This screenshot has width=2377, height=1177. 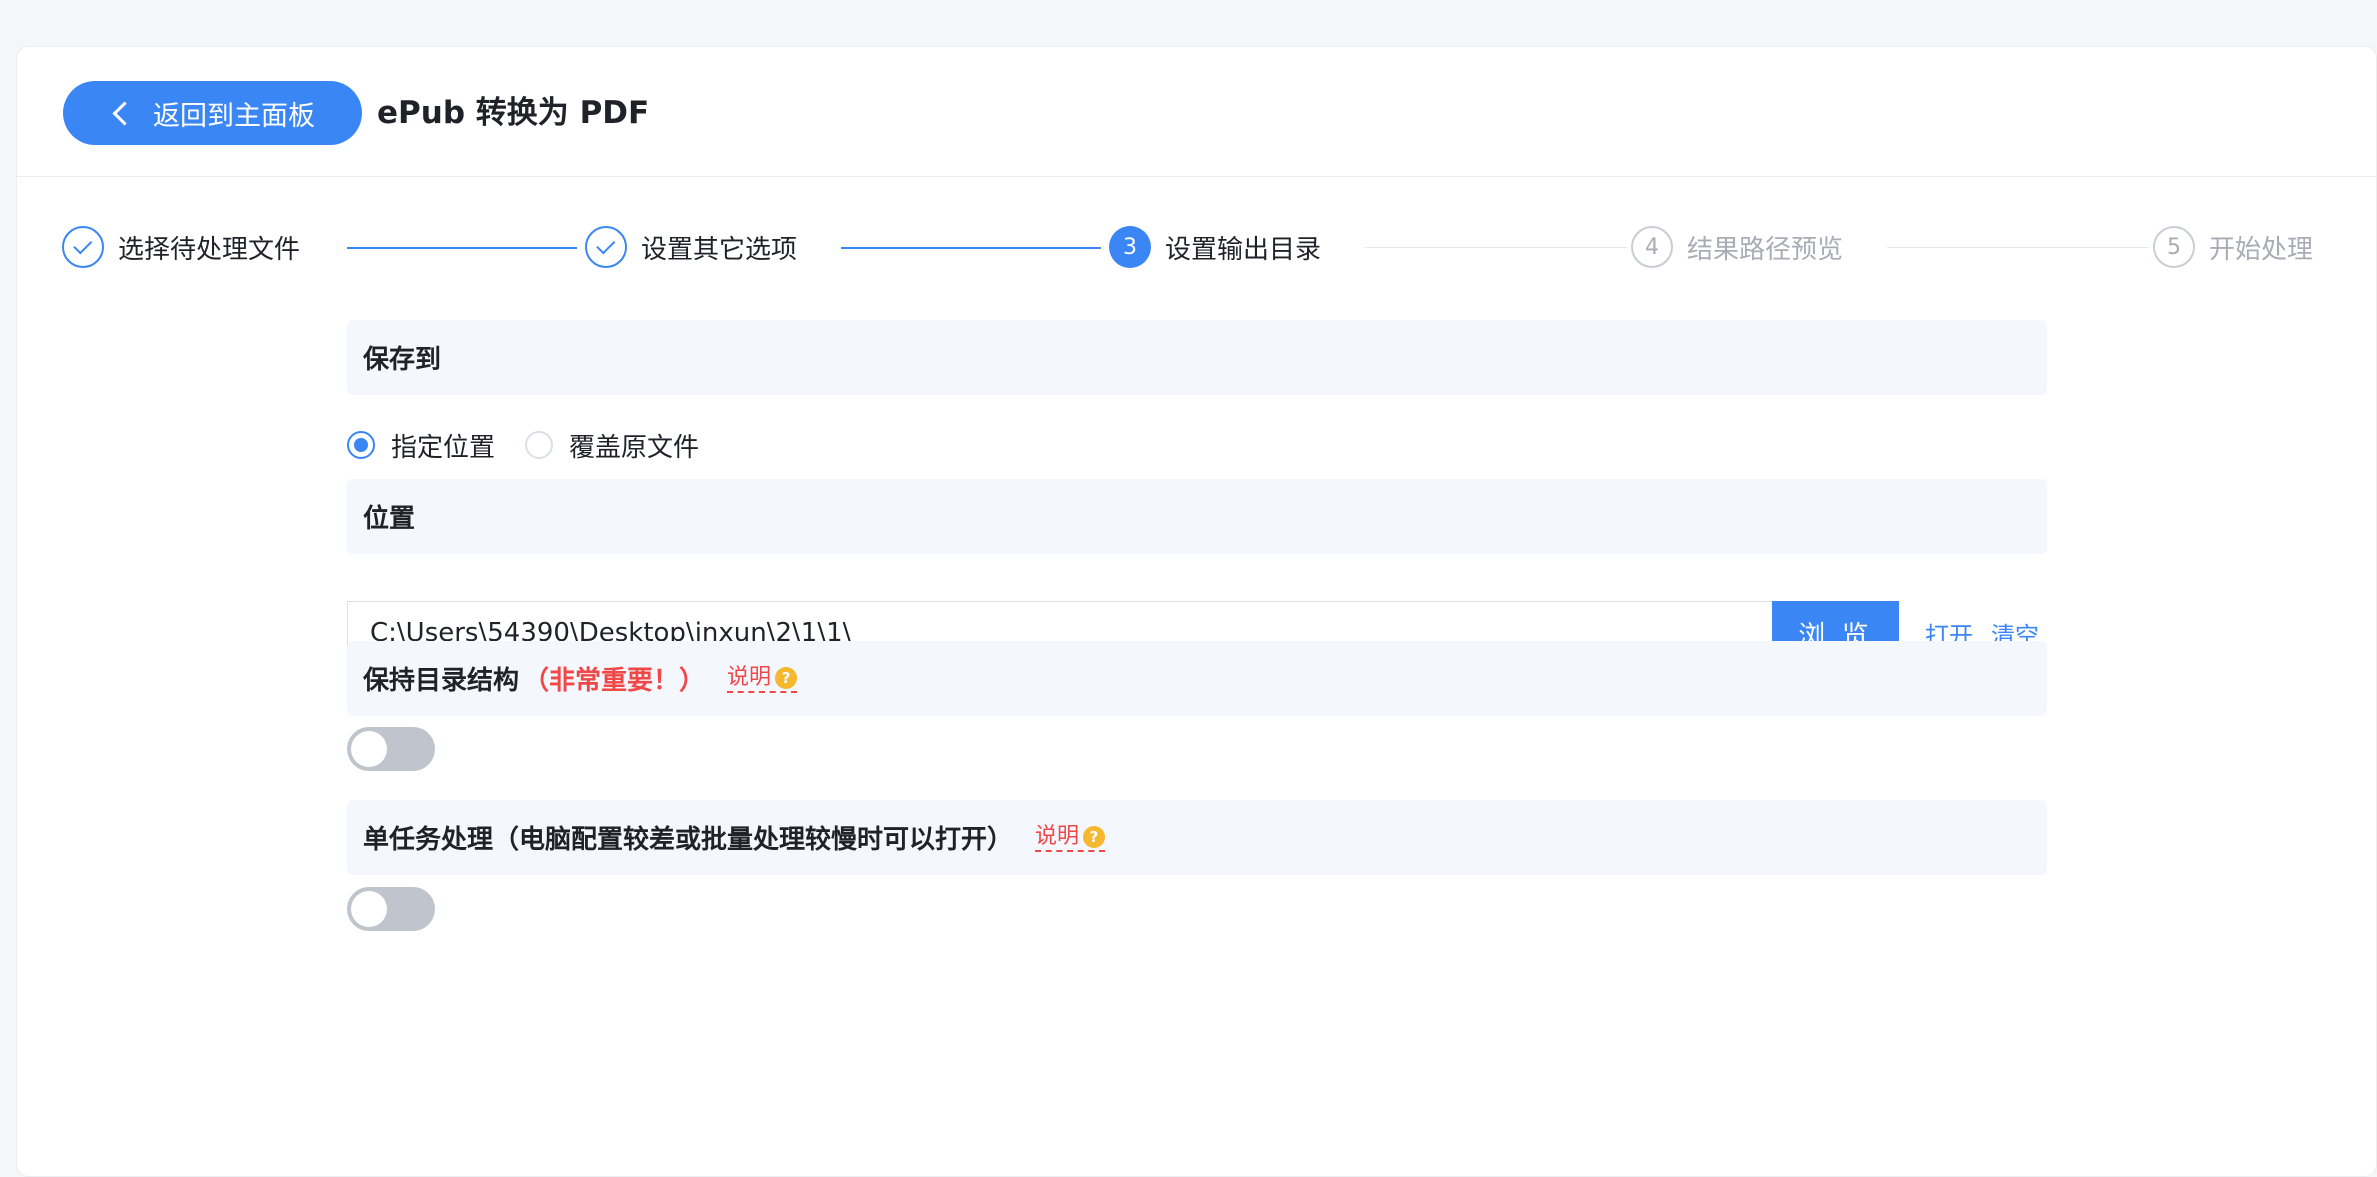 I want to click on step-number-badge: 4, so click(x=1652, y=247).